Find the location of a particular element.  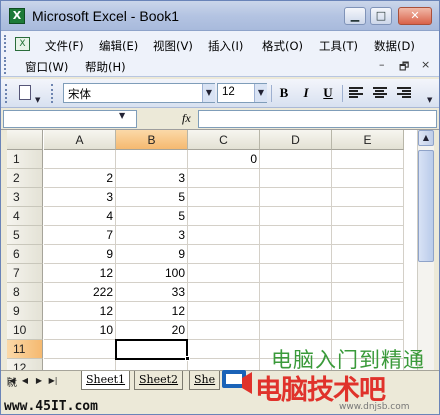

cell-e6 is located at coordinates (368, 254).